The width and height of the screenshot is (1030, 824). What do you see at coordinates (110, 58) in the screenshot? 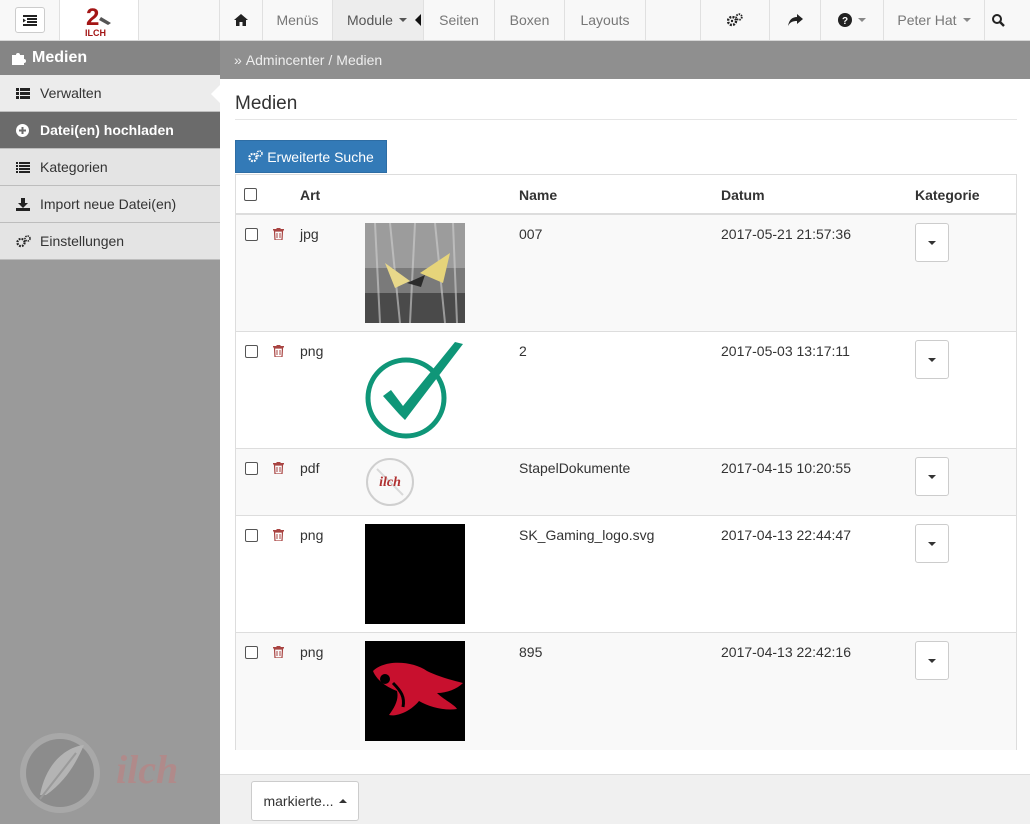
I see `sidebar-header: Medien` at bounding box center [110, 58].